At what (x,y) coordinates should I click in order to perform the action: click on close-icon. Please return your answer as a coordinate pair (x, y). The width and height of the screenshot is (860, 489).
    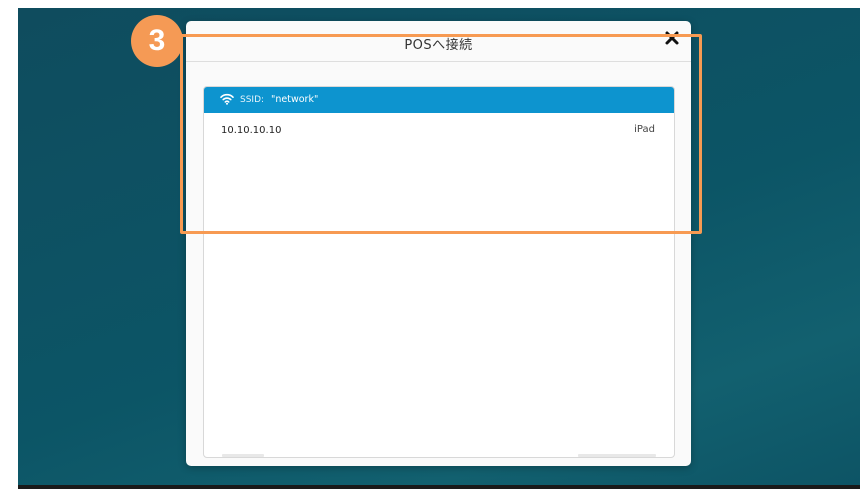
    Looking at the image, I should click on (672, 38).